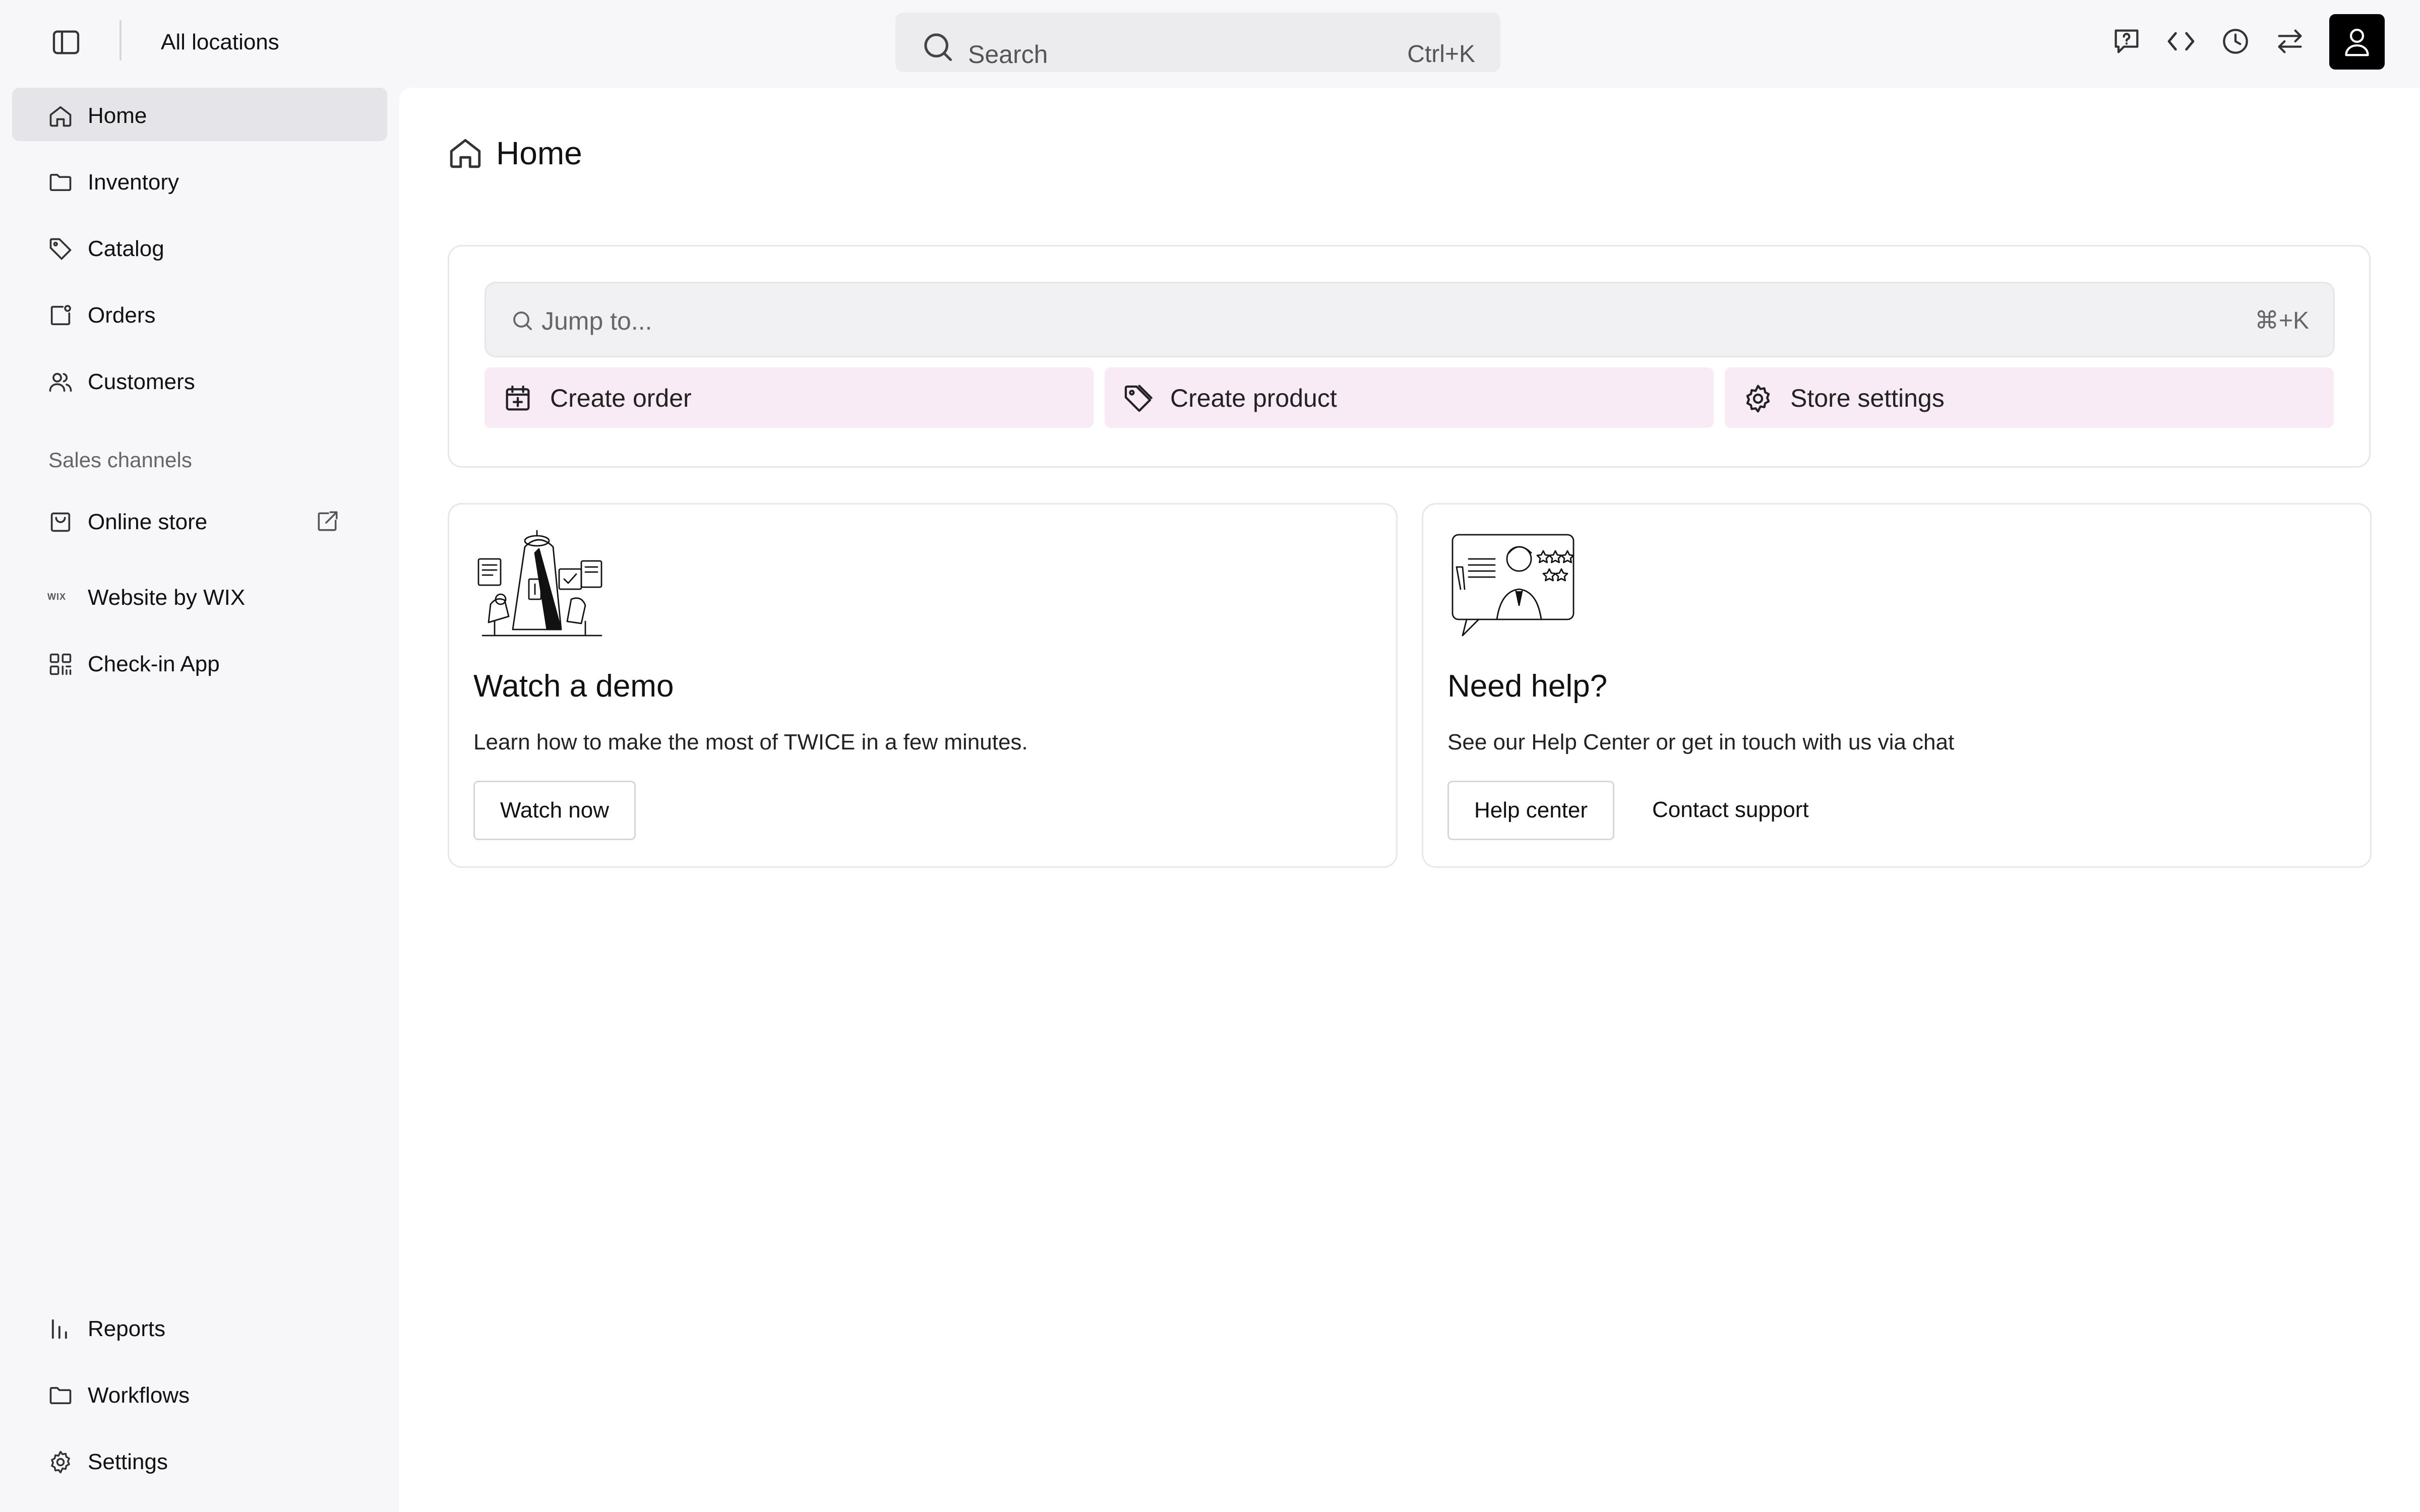 Image resolution: width=2420 pixels, height=1512 pixels. I want to click on sidebar-item-online-store: Online store, so click(199, 520).